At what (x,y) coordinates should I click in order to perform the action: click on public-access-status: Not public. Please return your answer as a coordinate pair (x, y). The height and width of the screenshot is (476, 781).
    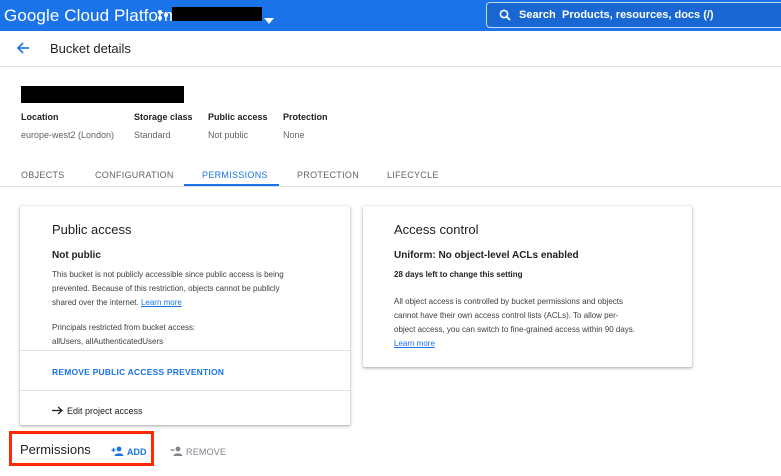
    Looking at the image, I should click on (76, 255).